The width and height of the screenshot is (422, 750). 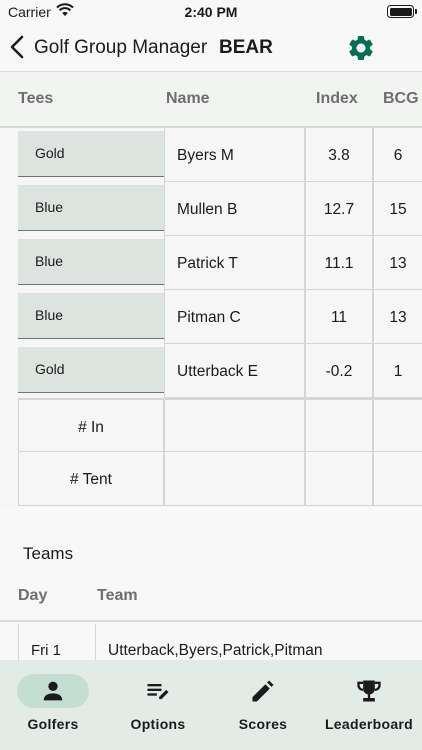 I want to click on gear-icon, so click(x=361, y=48).